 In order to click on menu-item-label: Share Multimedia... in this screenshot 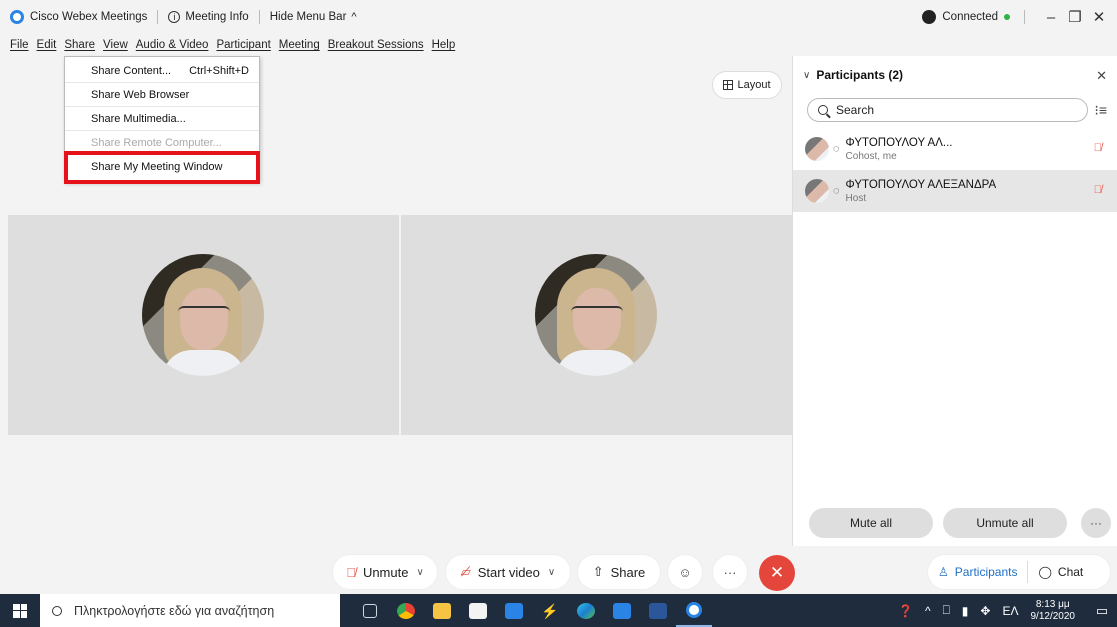, I will do `click(138, 118)`.